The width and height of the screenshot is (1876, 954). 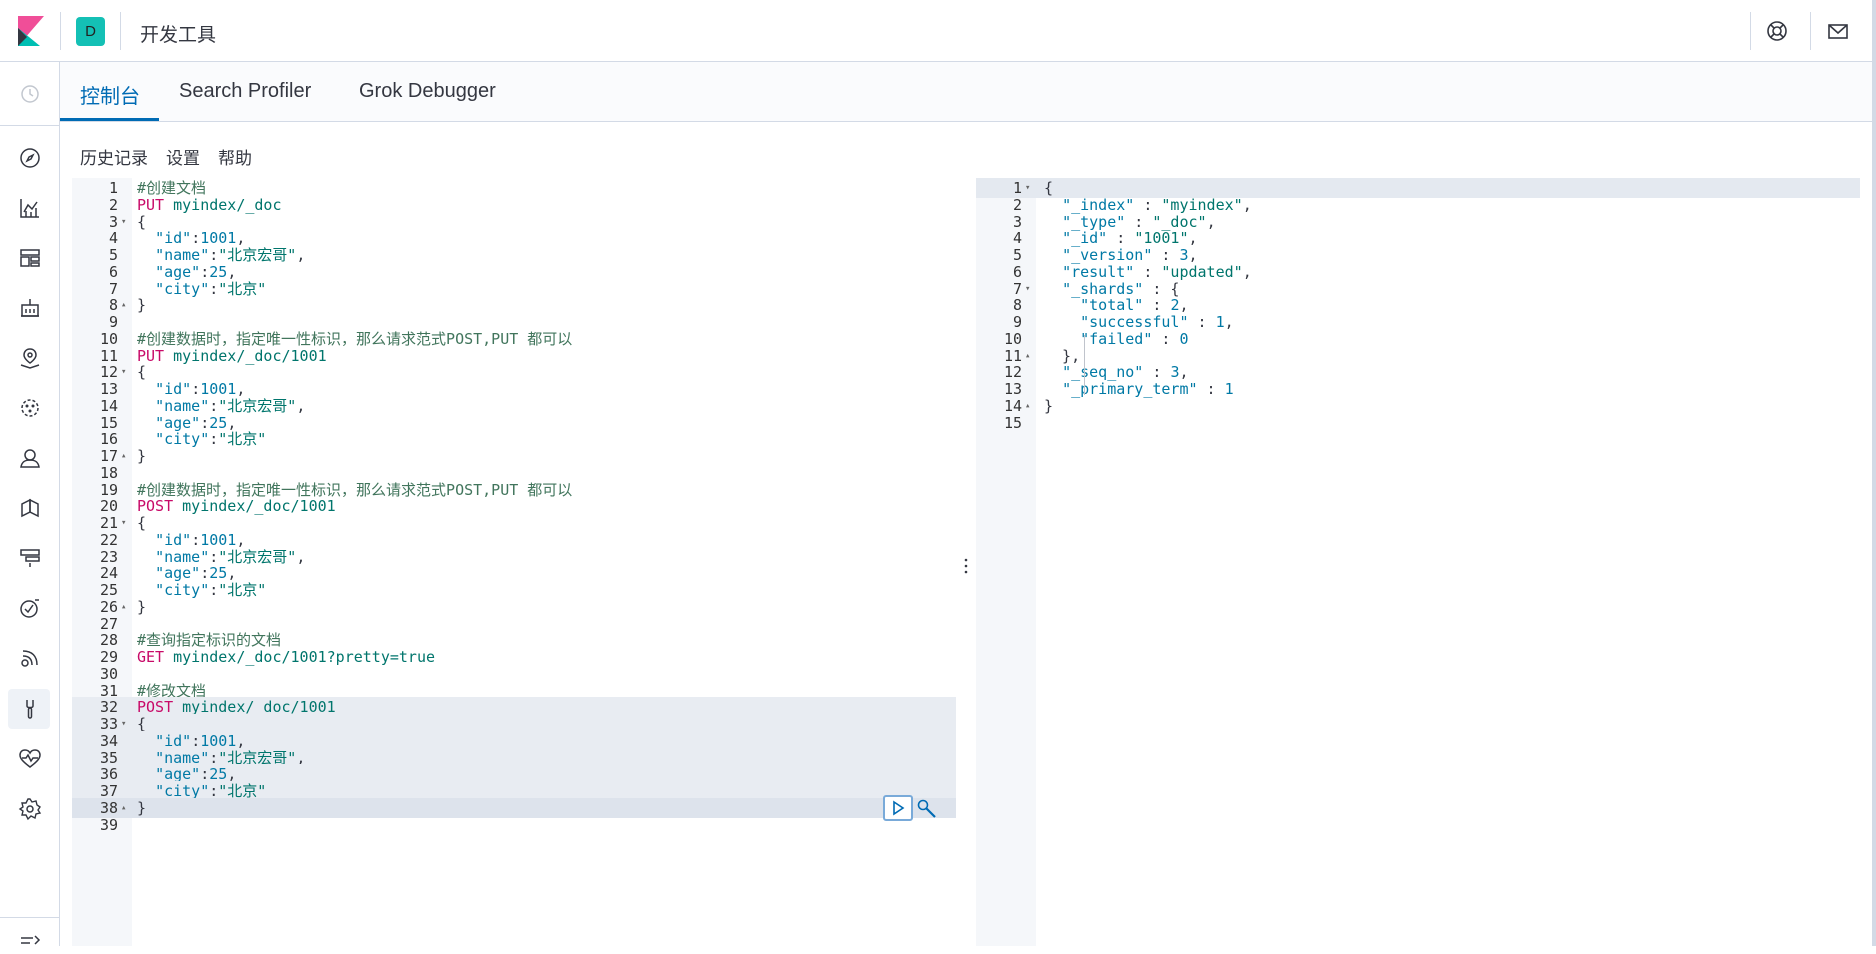 I want to click on collapse-icon, so click(x=30, y=942).